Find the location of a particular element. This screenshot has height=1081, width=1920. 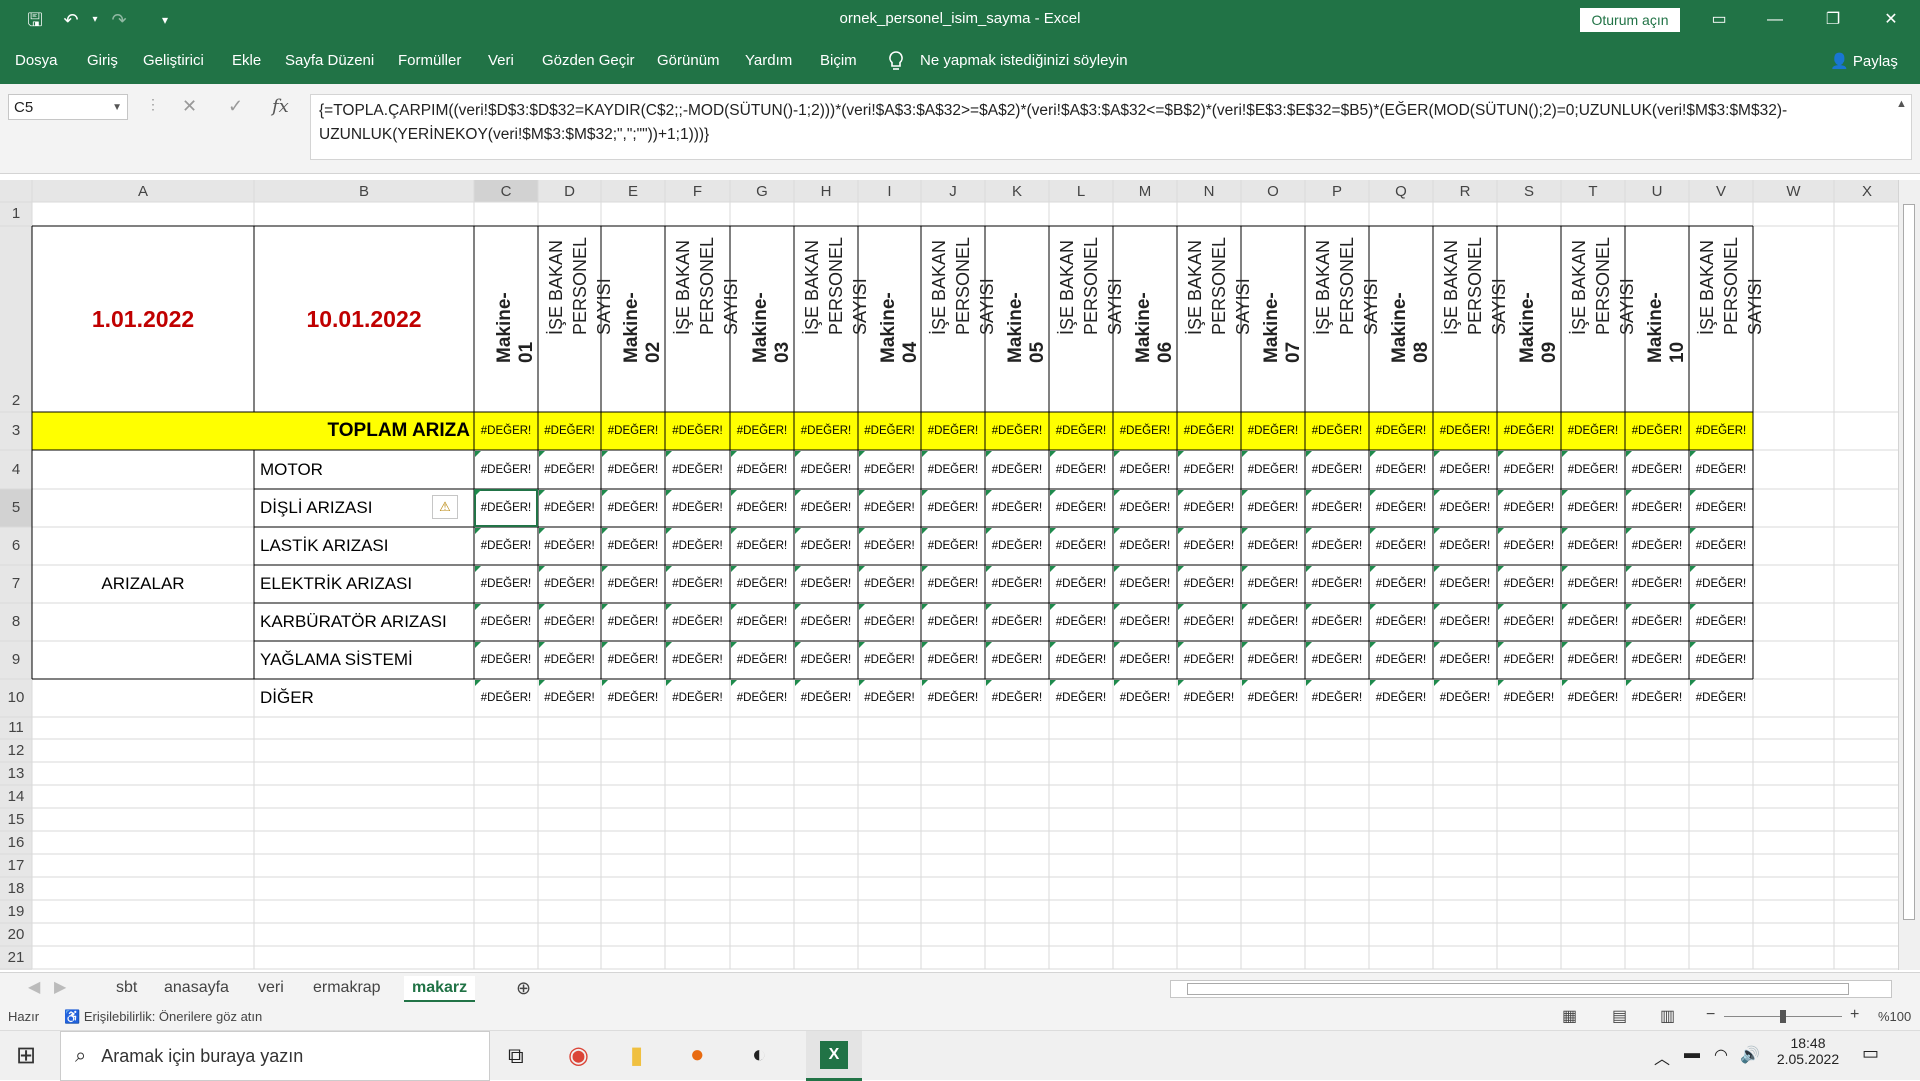

column-header-e: E is located at coordinates (633, 192).